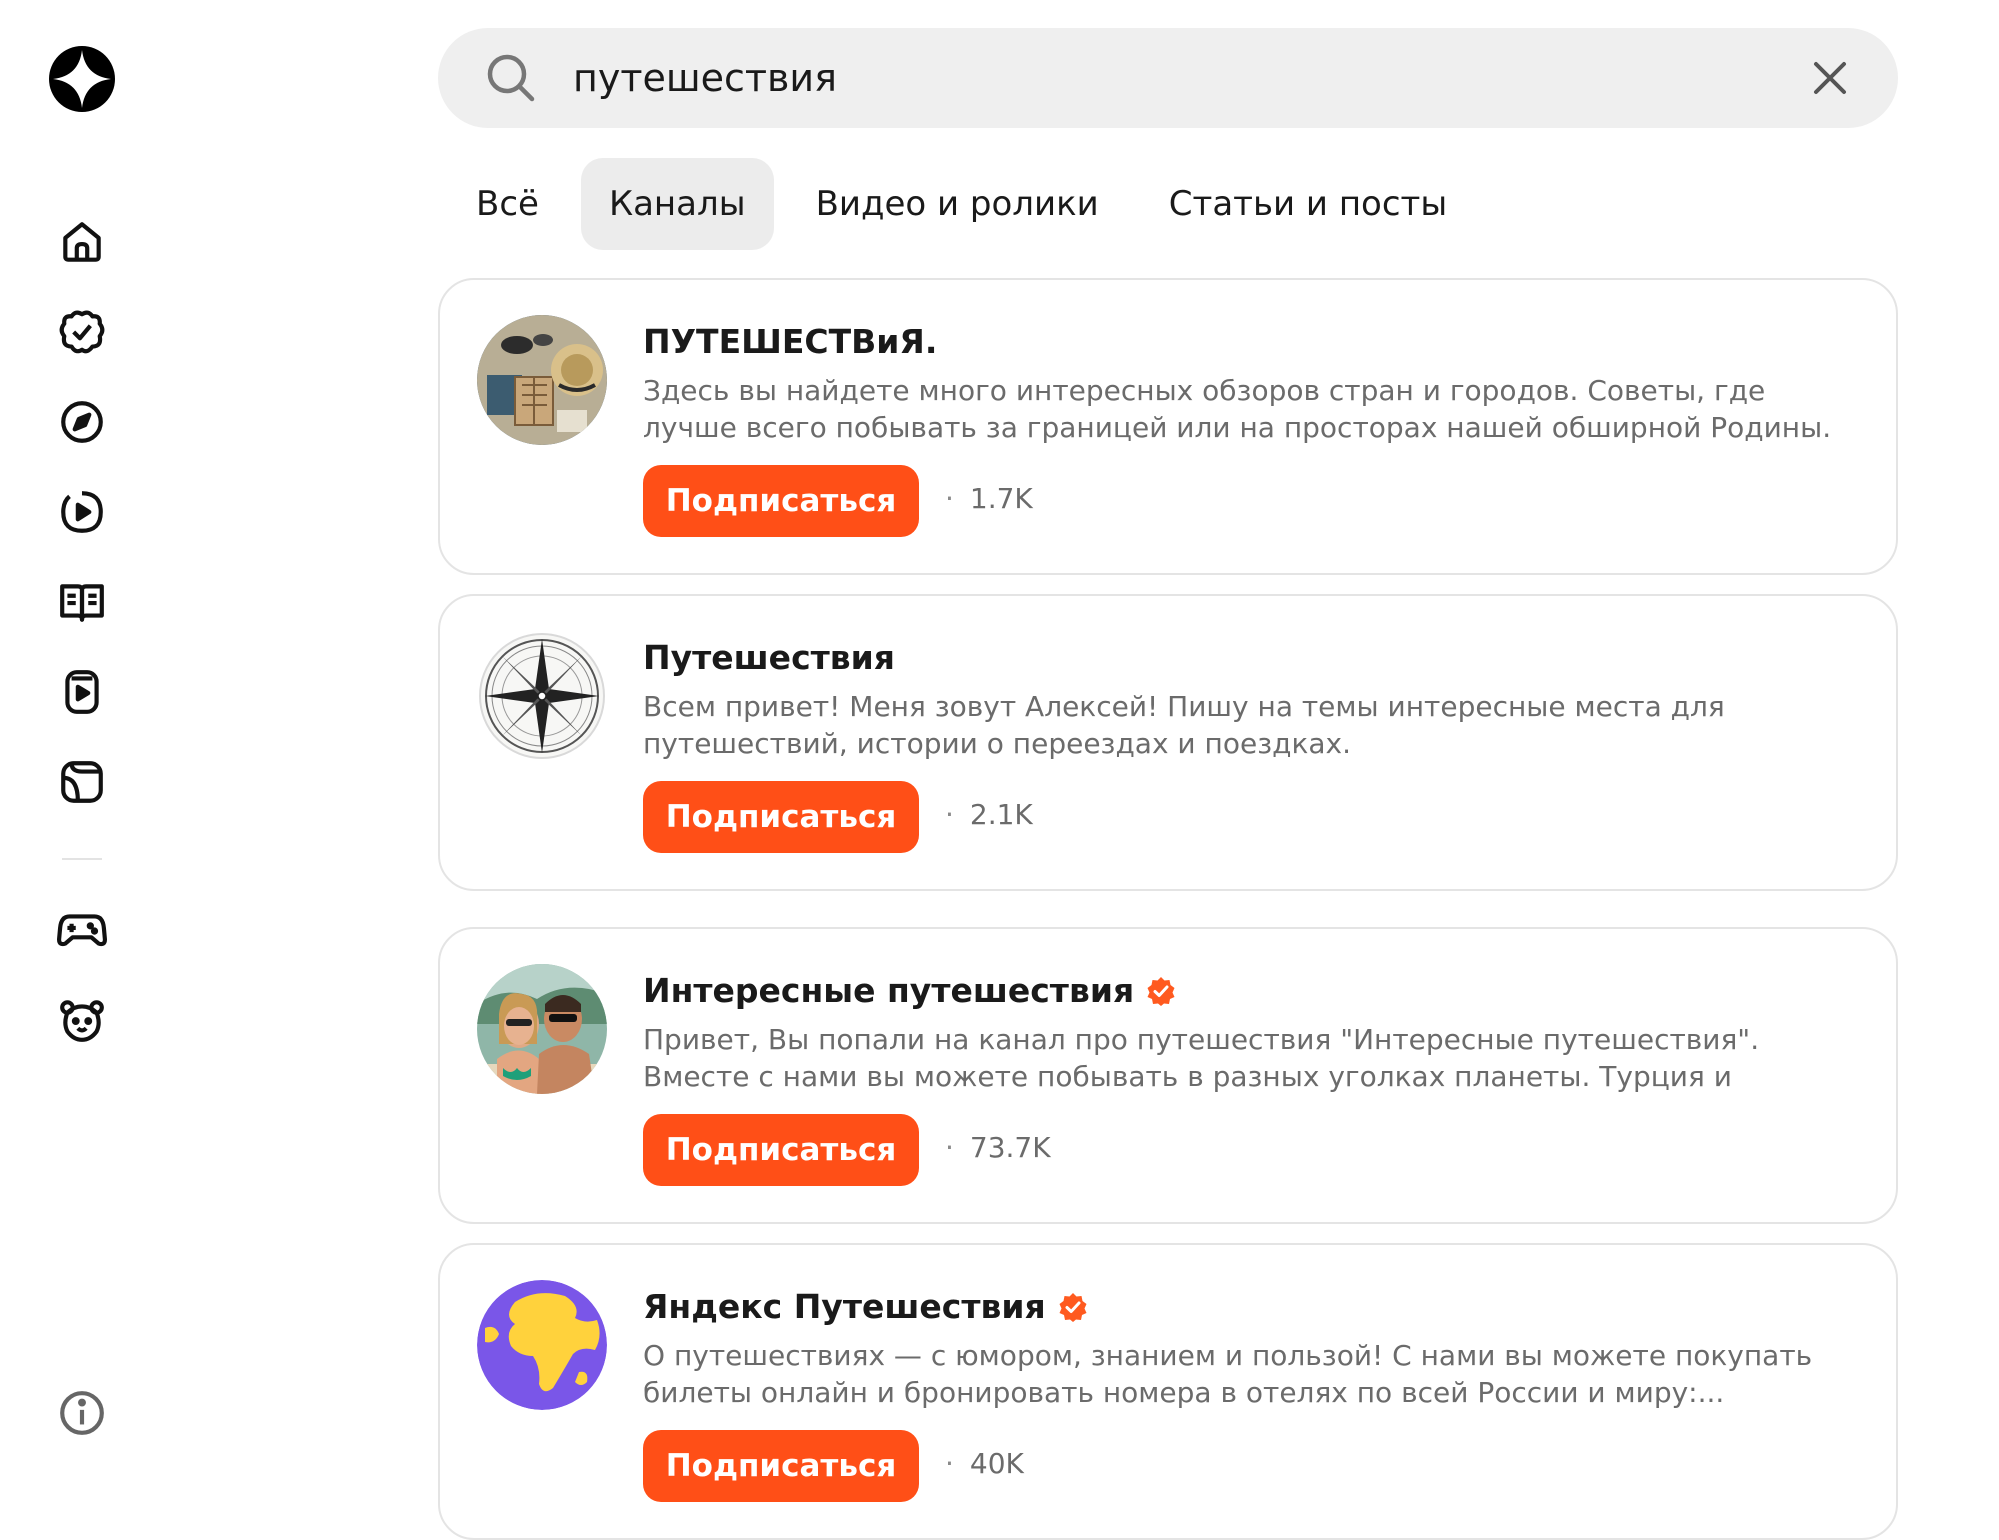 This screenshot has width=1999, height=1540. I want to click on search-input, so click(1148, 78).